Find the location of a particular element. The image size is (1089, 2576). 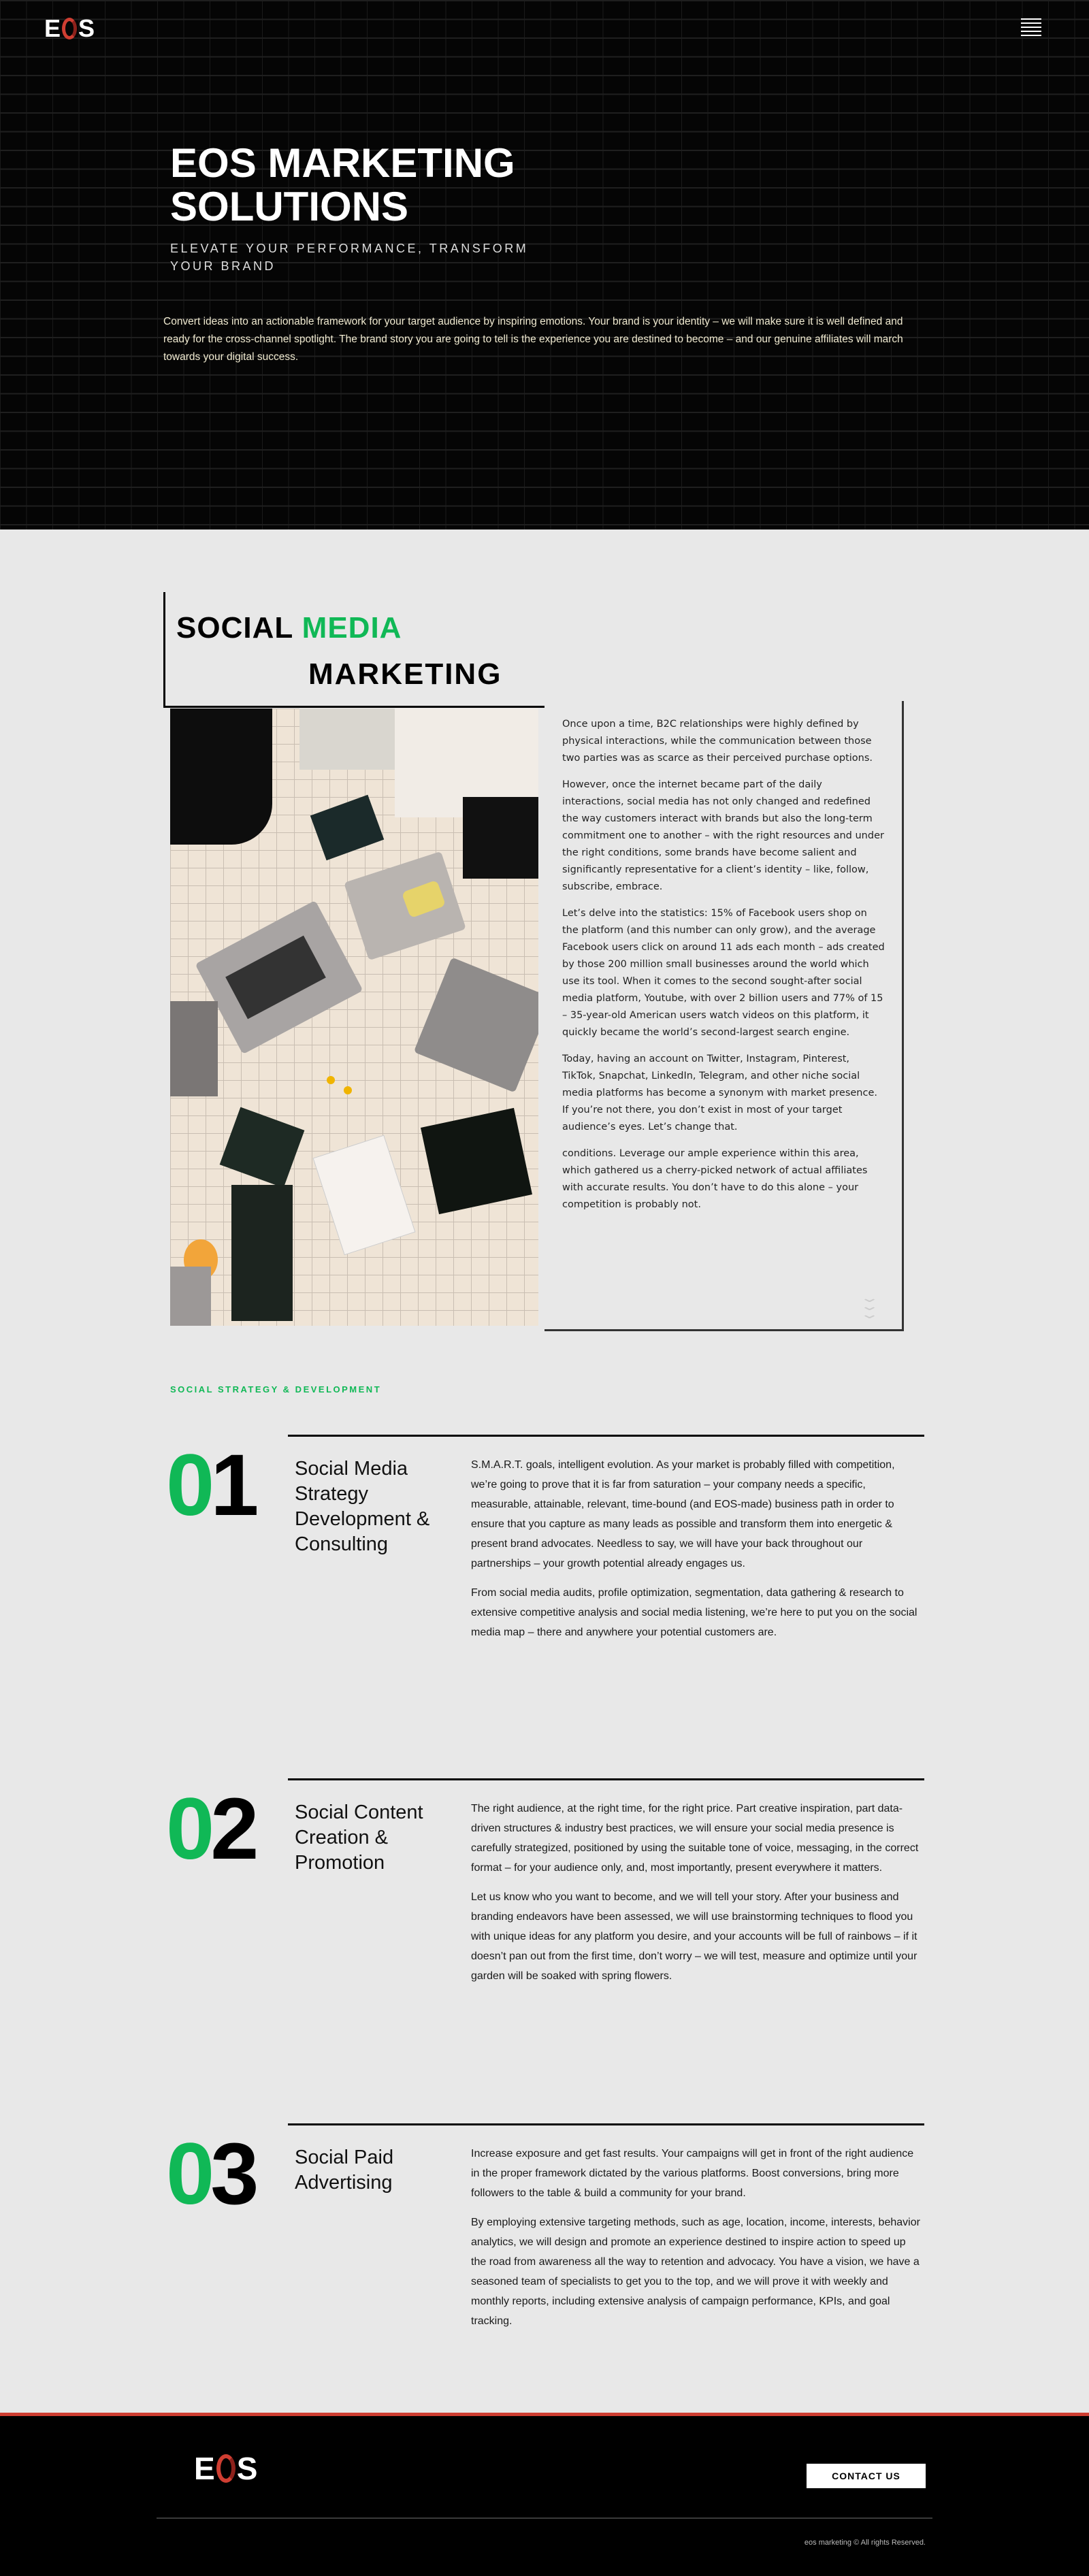

service-number: 02 is located at coordinates (212, 1829).